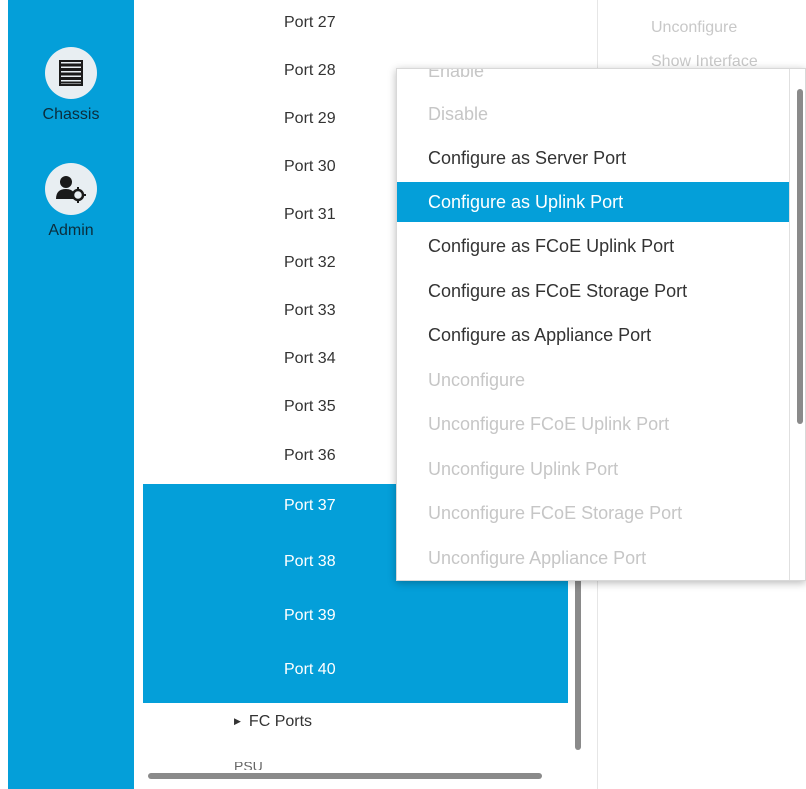  Describe the element at coordinates (310, 455) in the screenshot. I see `port-label: Port 36` at that location.